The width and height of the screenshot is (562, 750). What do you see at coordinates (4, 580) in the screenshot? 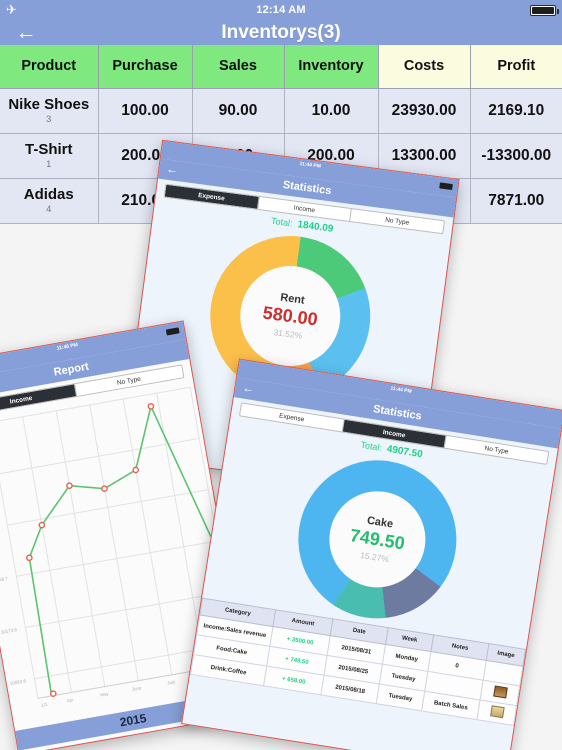
I see `svg-text: 10266.7` at bounding box center [4, 580].